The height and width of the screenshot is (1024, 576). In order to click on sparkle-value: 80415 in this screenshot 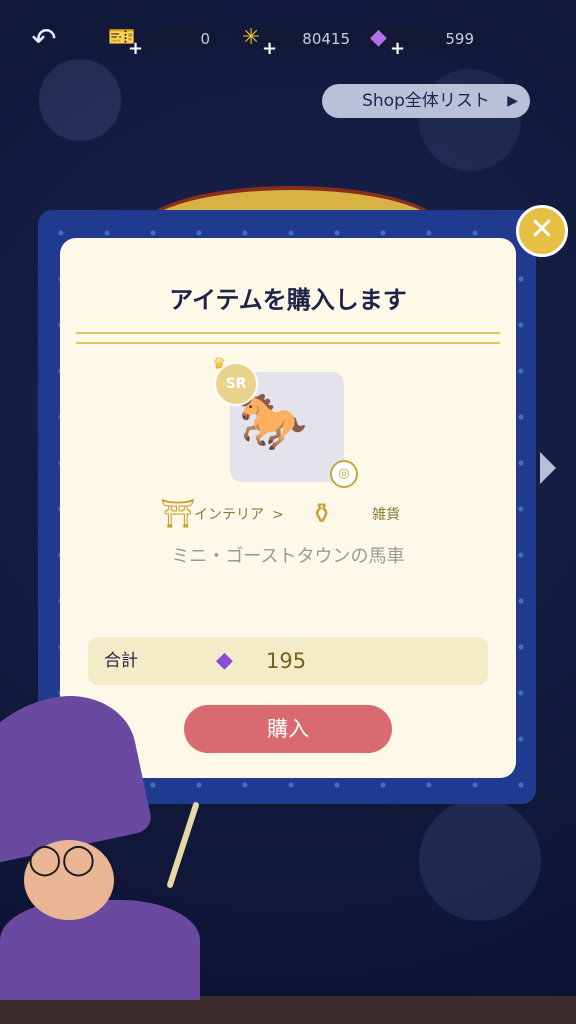, I will do `click(326, 39)`.